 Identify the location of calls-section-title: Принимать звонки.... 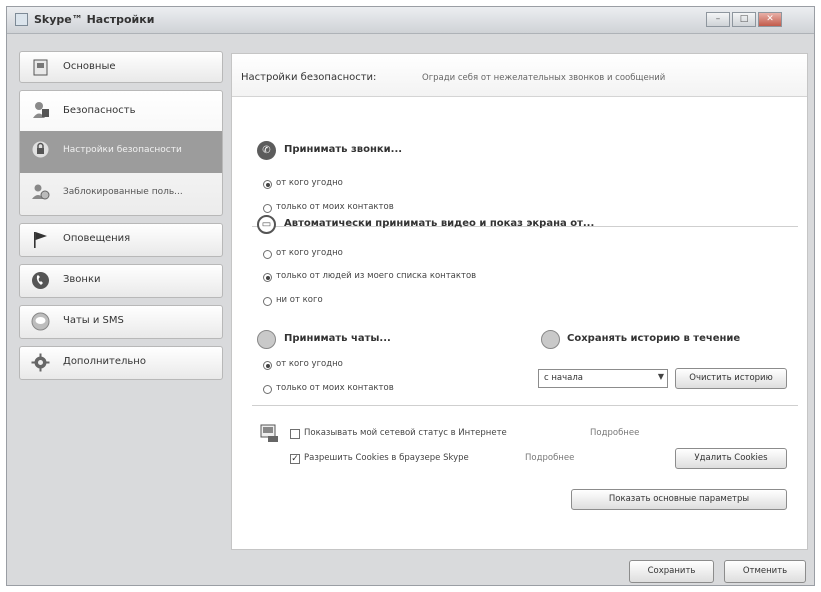
(343, 149).